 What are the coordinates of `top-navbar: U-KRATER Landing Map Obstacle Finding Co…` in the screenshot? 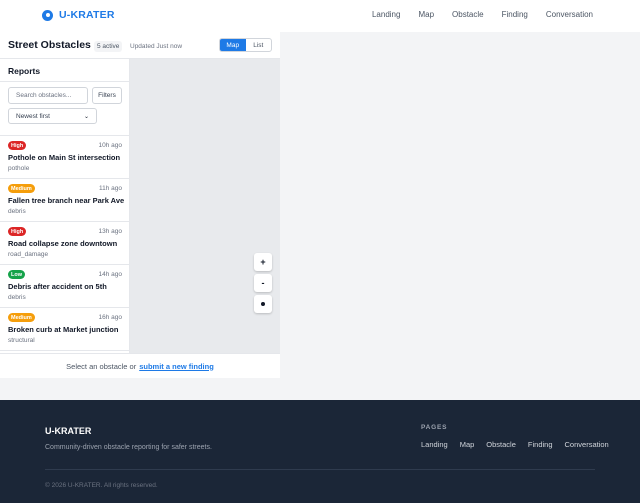 It's located at (320, 16).